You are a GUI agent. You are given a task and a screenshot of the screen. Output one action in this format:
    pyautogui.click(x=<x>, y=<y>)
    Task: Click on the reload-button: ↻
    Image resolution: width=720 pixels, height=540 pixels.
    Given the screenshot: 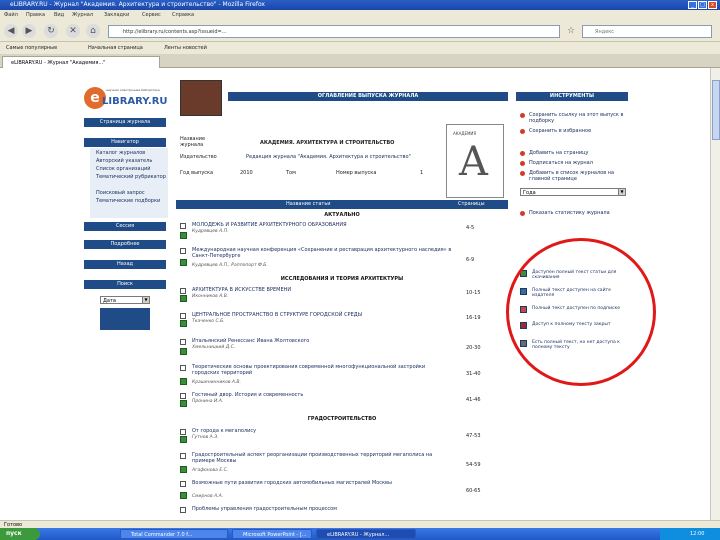 What is the action you would take?
    pyautogui.click(x=51, y=31)
    